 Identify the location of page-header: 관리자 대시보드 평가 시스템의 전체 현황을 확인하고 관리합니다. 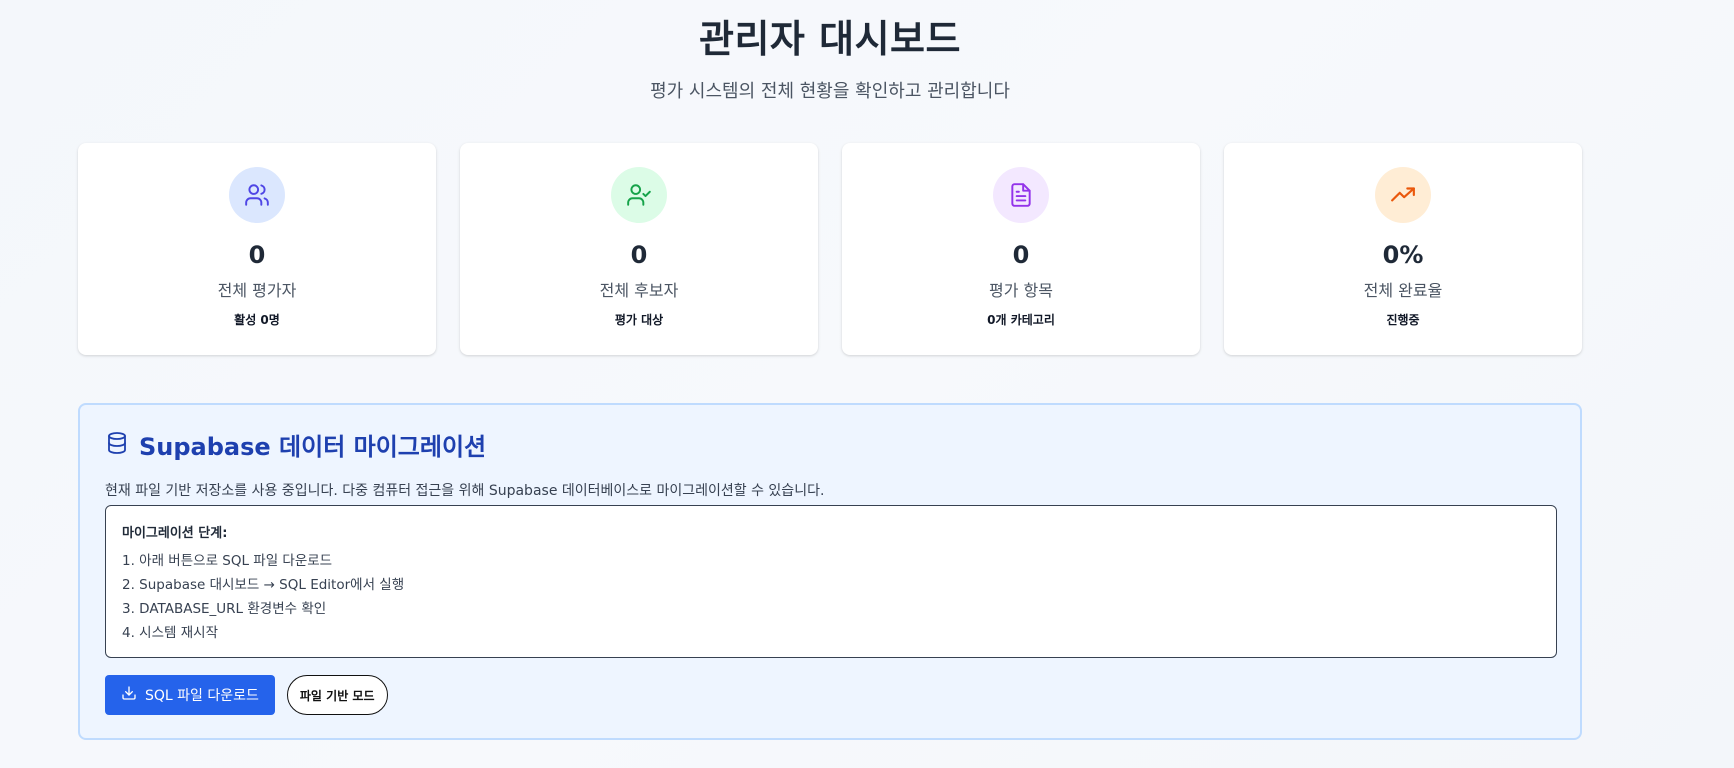
(830, 51).